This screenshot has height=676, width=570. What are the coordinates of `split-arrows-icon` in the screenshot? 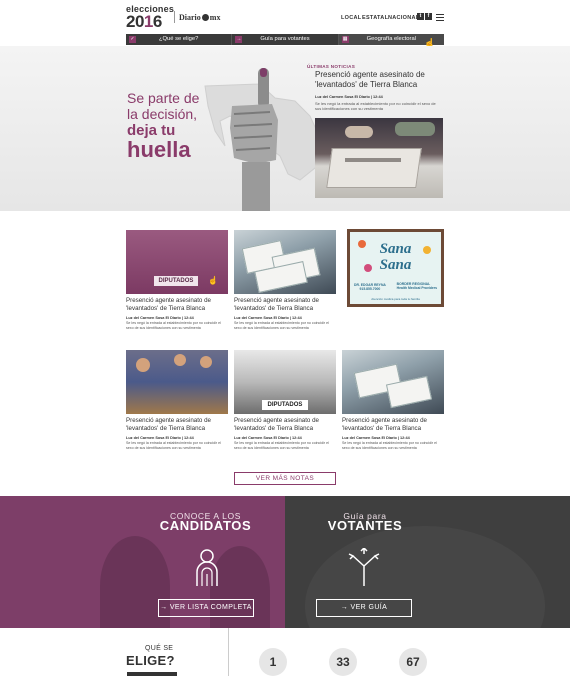 It's located at (364, 567).